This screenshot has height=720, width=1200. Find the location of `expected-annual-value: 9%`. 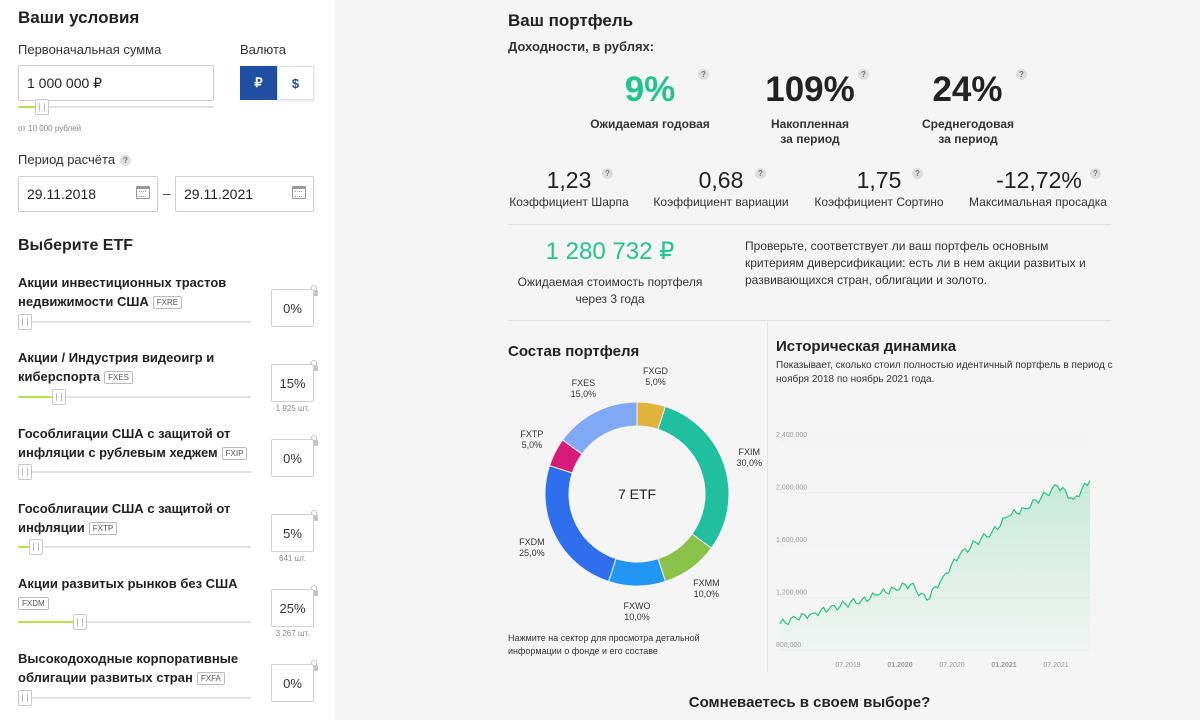

expected-annual-value: 9% is located at coordinates (650, 89).